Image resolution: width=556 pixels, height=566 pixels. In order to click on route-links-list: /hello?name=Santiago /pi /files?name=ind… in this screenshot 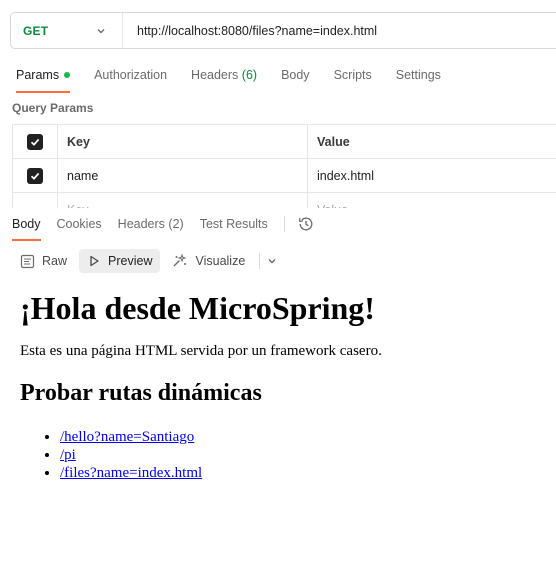, I will do `click(280, 455)`.